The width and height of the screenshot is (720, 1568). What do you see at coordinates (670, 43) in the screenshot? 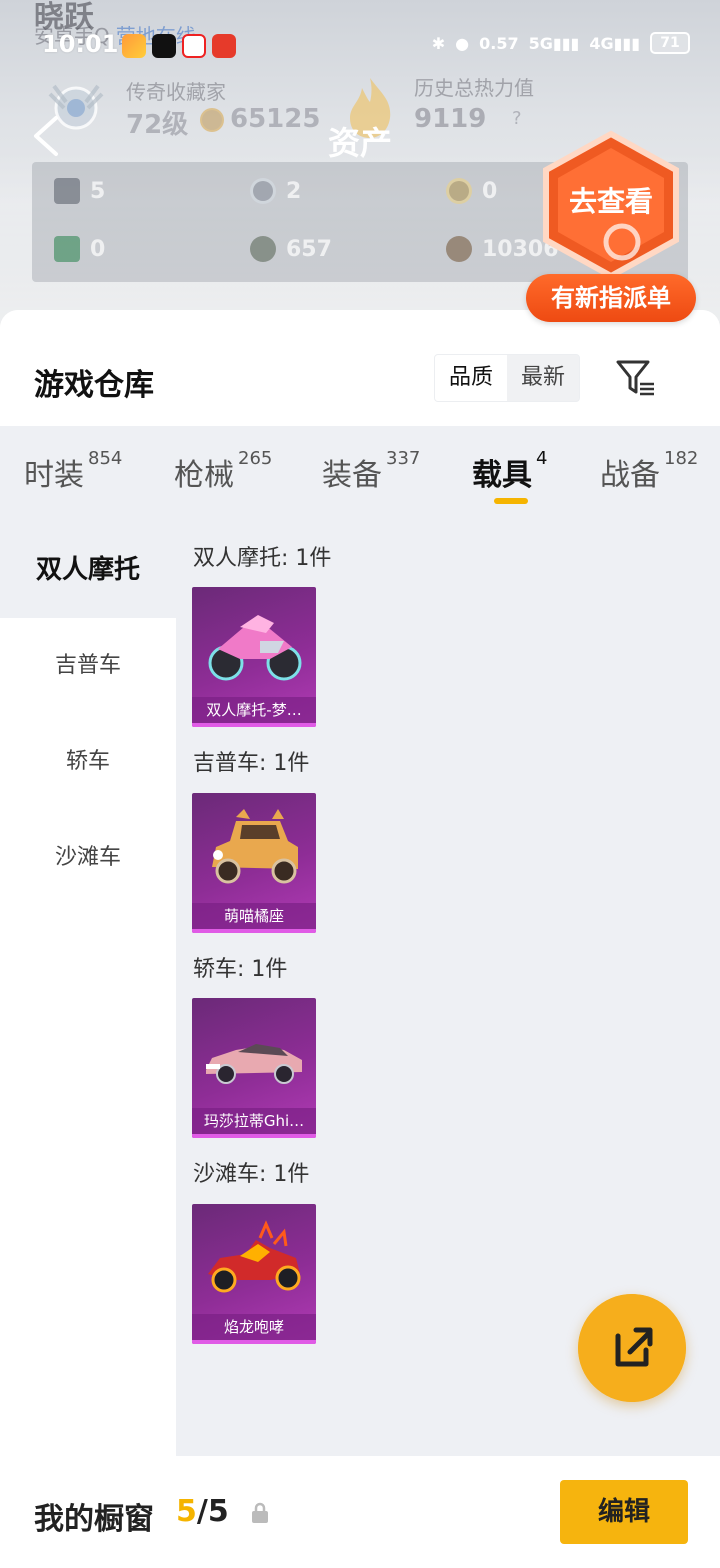
I see `battery-icon: 71` at bounding box center [670, 43].